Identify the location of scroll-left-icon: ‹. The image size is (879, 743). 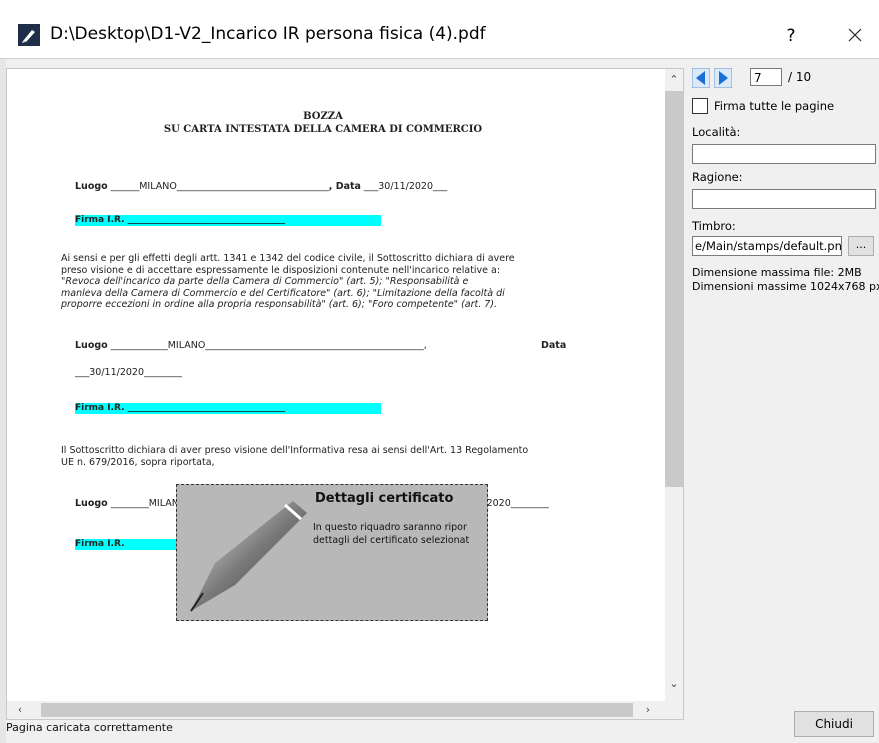
(20, 710).